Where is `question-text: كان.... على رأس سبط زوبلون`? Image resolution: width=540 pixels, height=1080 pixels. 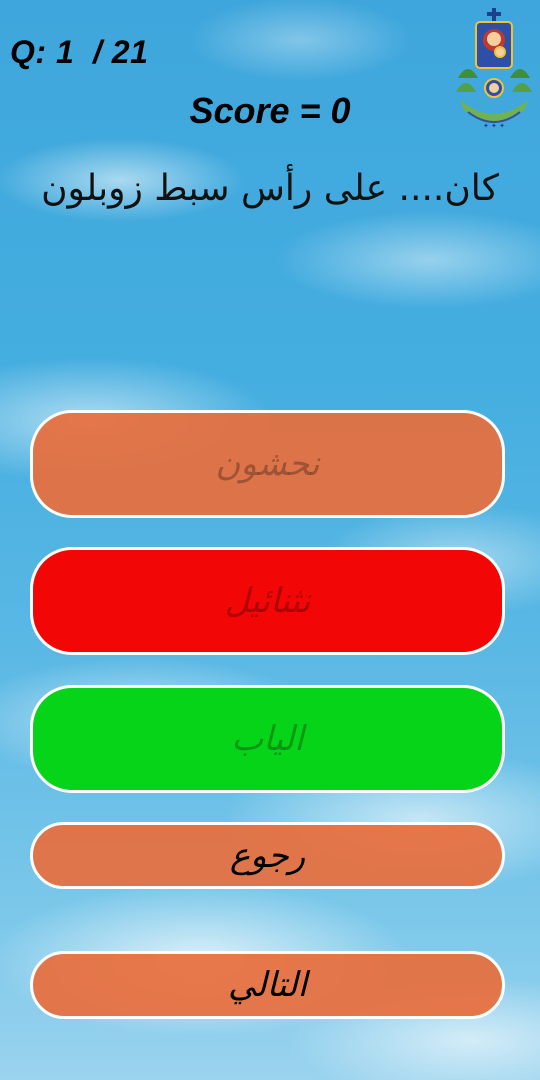
question-text: كان.... على رأس سبط زوبلون is located at coordinates (270, 188).